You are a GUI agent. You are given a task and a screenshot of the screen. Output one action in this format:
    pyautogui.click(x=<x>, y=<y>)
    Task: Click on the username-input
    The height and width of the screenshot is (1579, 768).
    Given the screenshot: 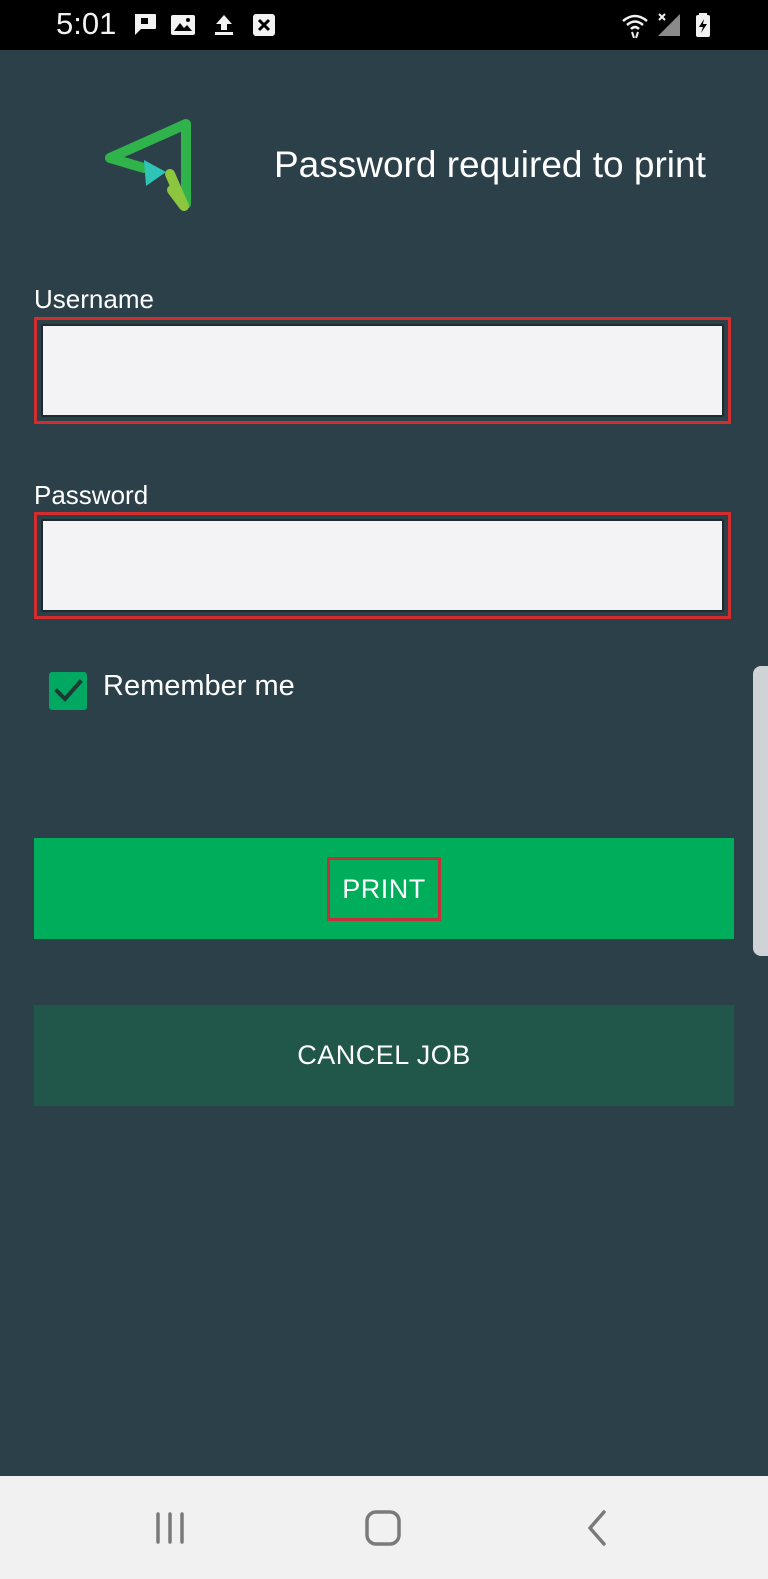 What is the action you would take?
    pyautogui.click(x=382, y=370)
    